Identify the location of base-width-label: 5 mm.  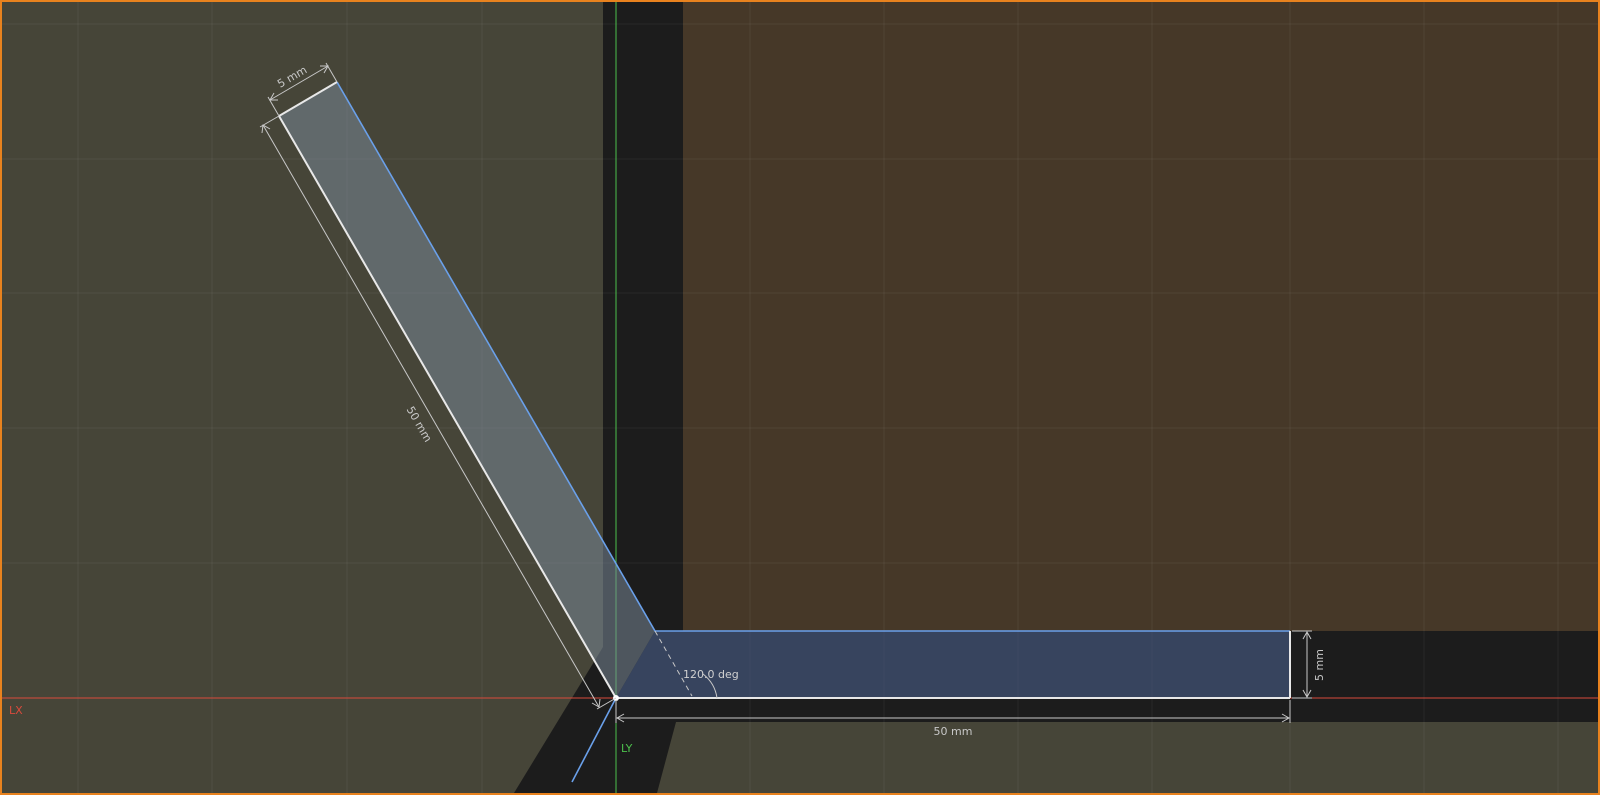
(1319, 665).